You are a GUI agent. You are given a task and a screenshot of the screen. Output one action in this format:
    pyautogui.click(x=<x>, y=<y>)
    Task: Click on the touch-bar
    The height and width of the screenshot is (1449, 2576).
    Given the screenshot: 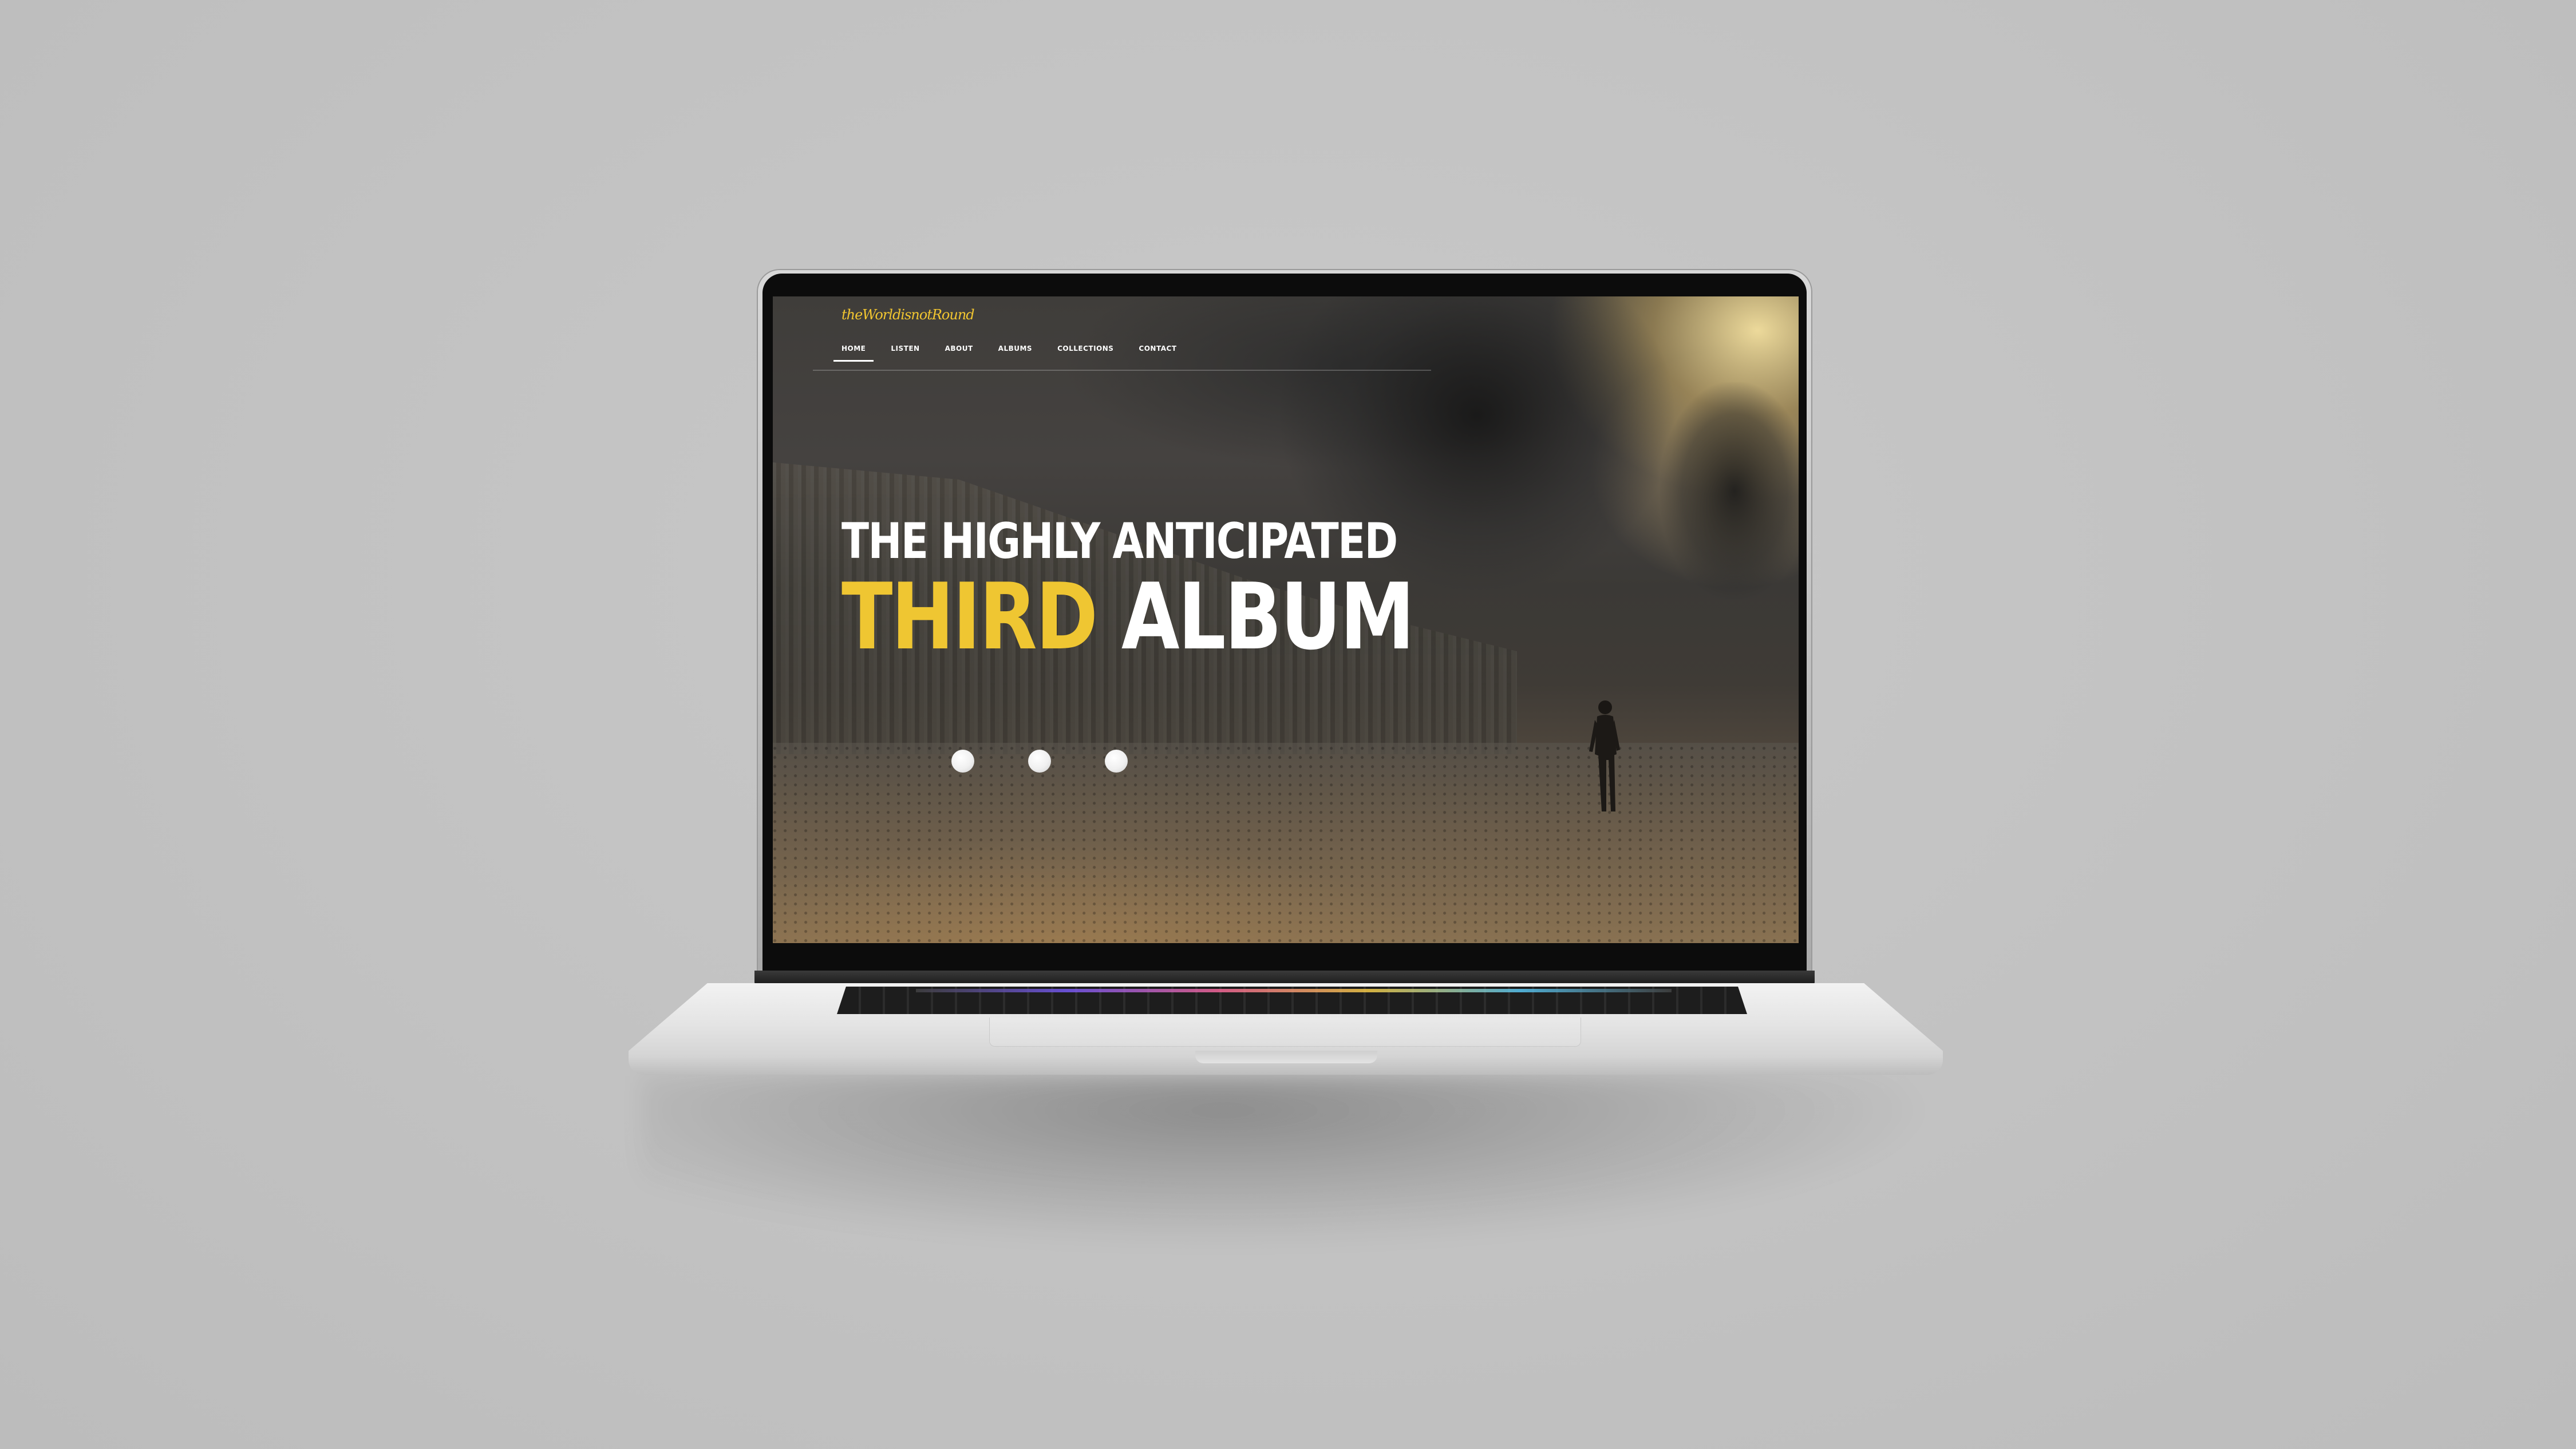 What is the action you would take?
    pyautogui.click(x=1294, y=990)
    